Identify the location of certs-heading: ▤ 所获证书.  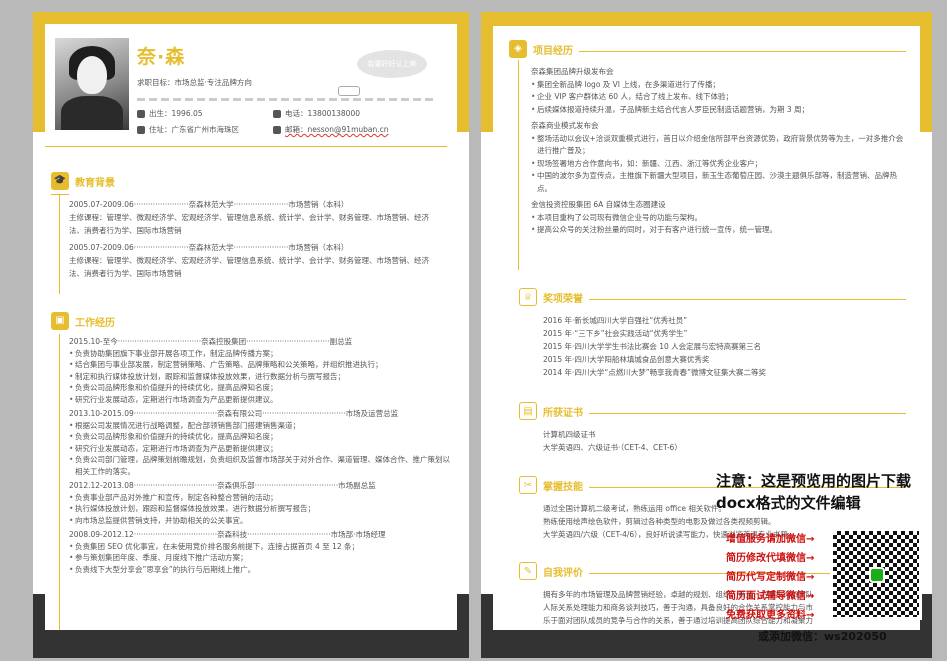
(551, 411).